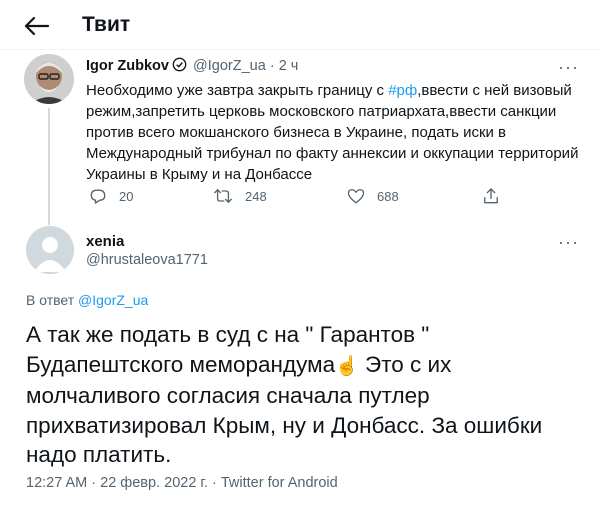 Image resolution: width=600 pixels, height=517 pixels. I want to click on default-avatar-icon, so click(50, 250).